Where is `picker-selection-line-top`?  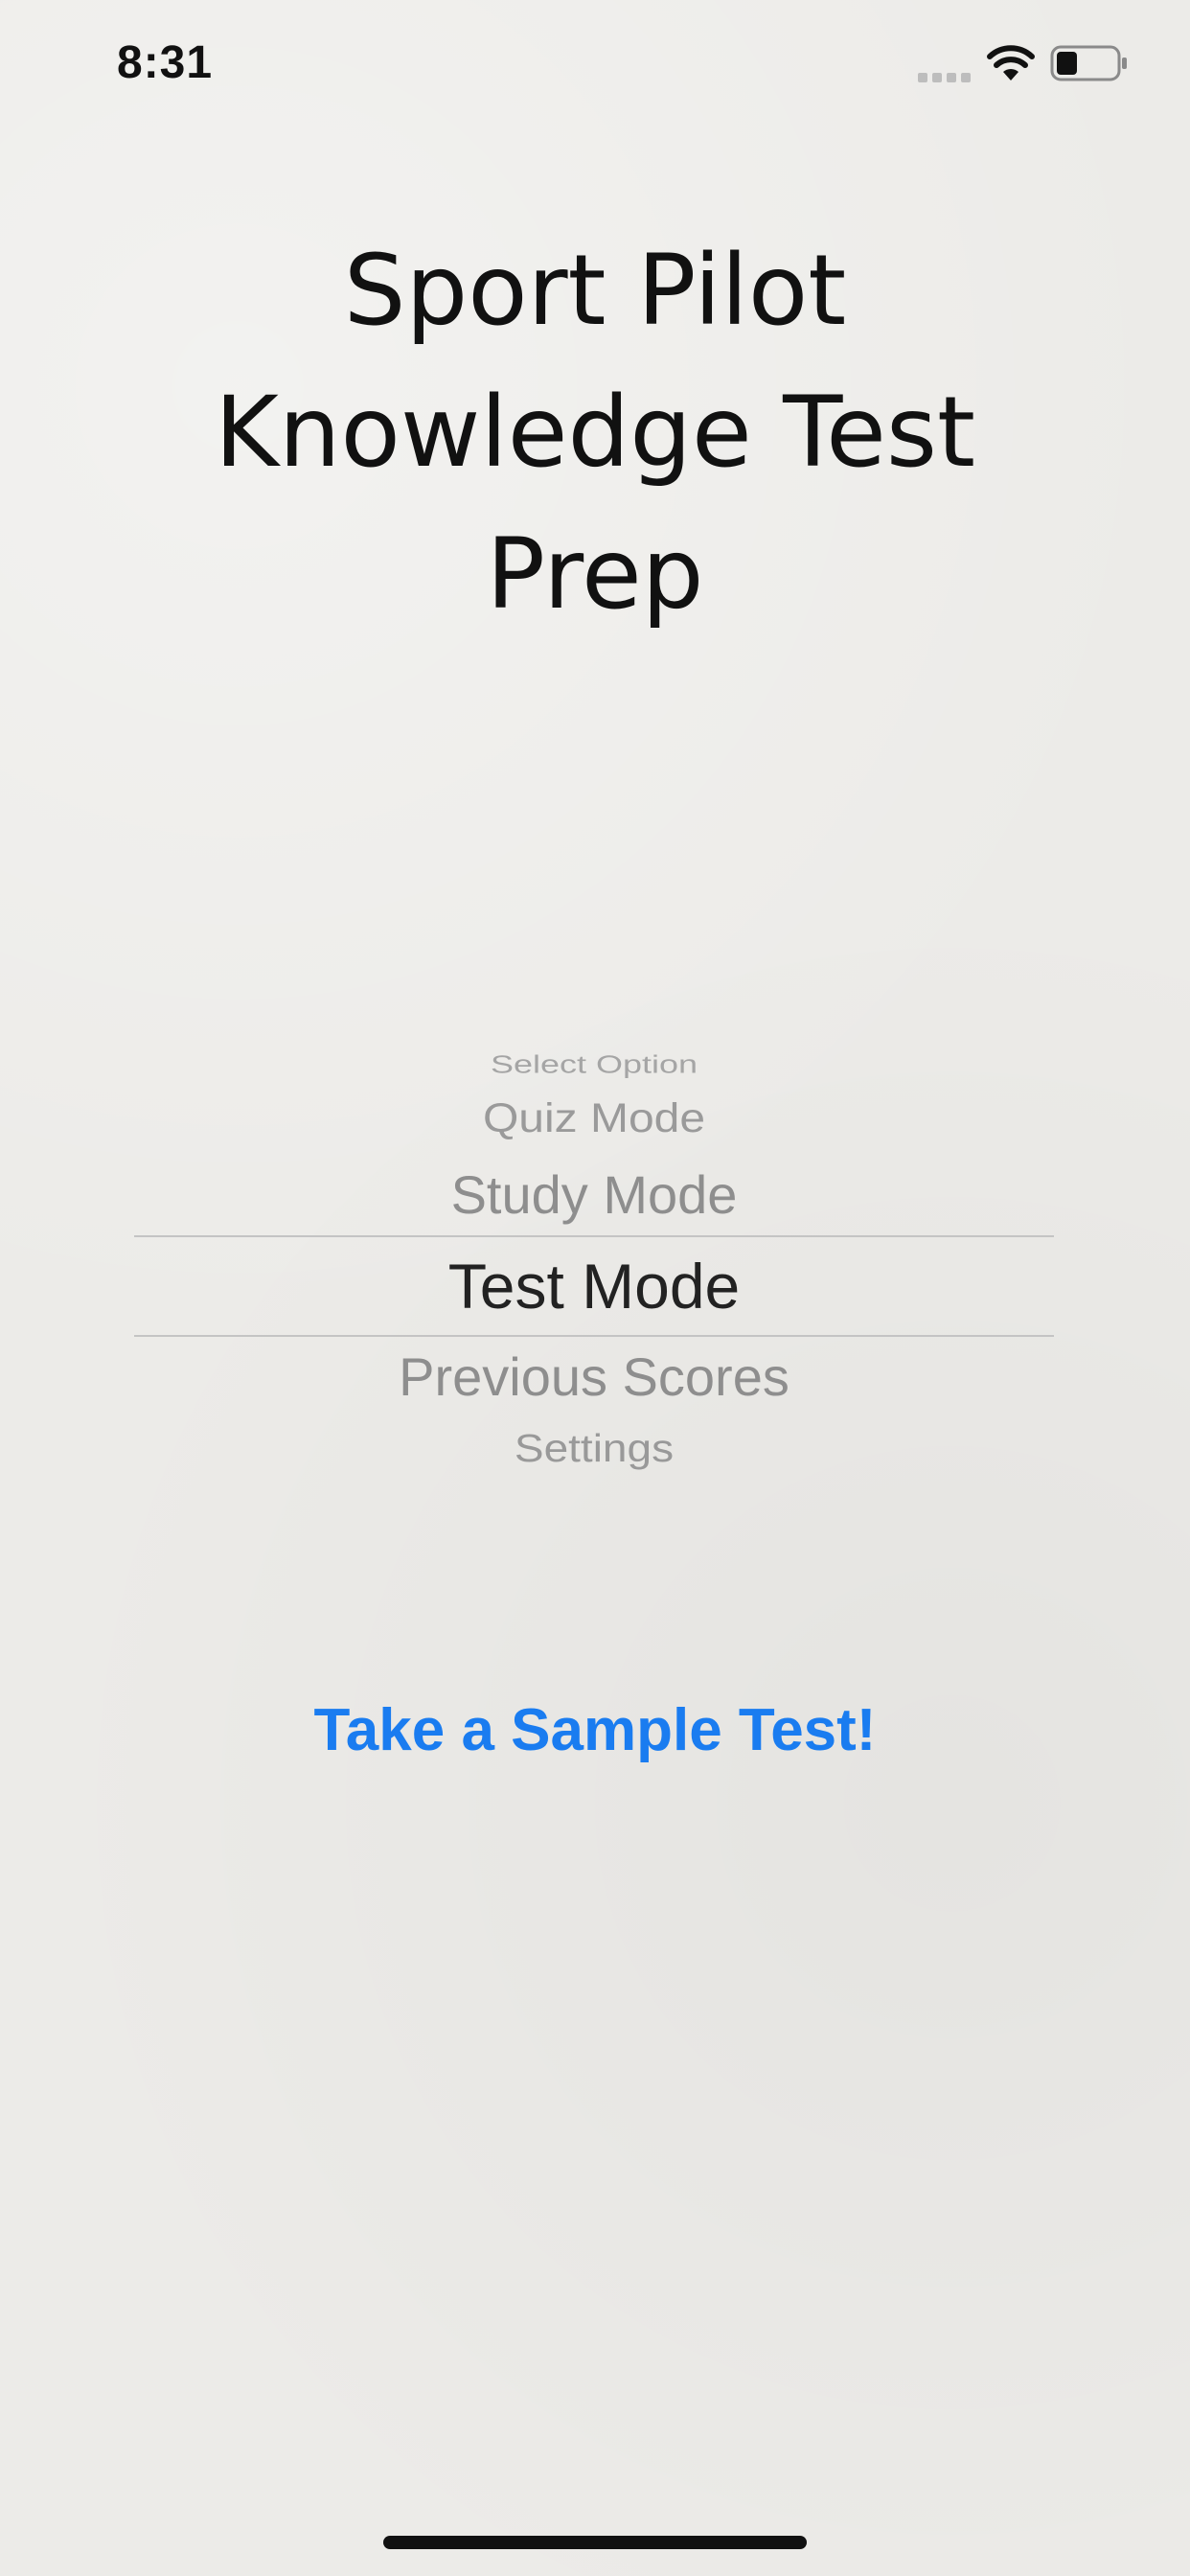 picker-selection-line-top is located at coordinates (594, 1236).